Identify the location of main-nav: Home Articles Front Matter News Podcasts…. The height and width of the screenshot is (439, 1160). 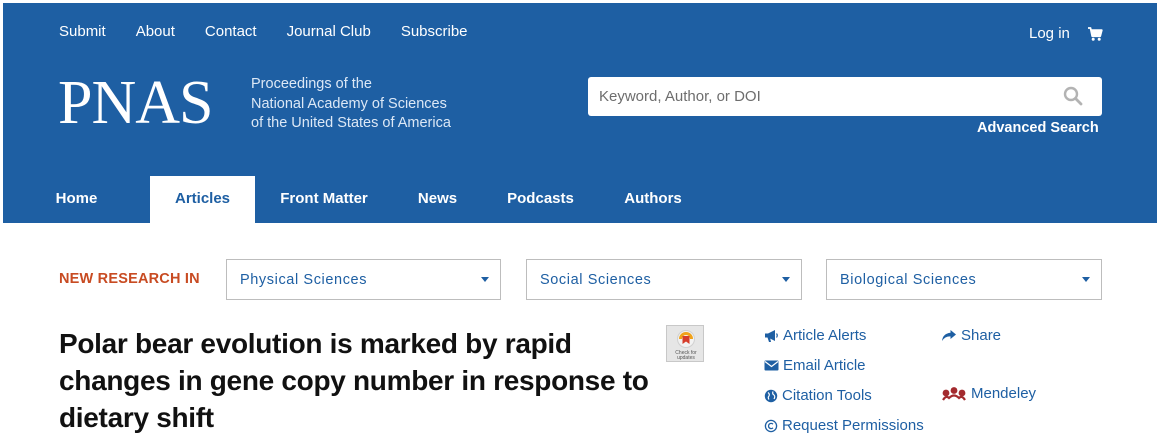
(355, 199).